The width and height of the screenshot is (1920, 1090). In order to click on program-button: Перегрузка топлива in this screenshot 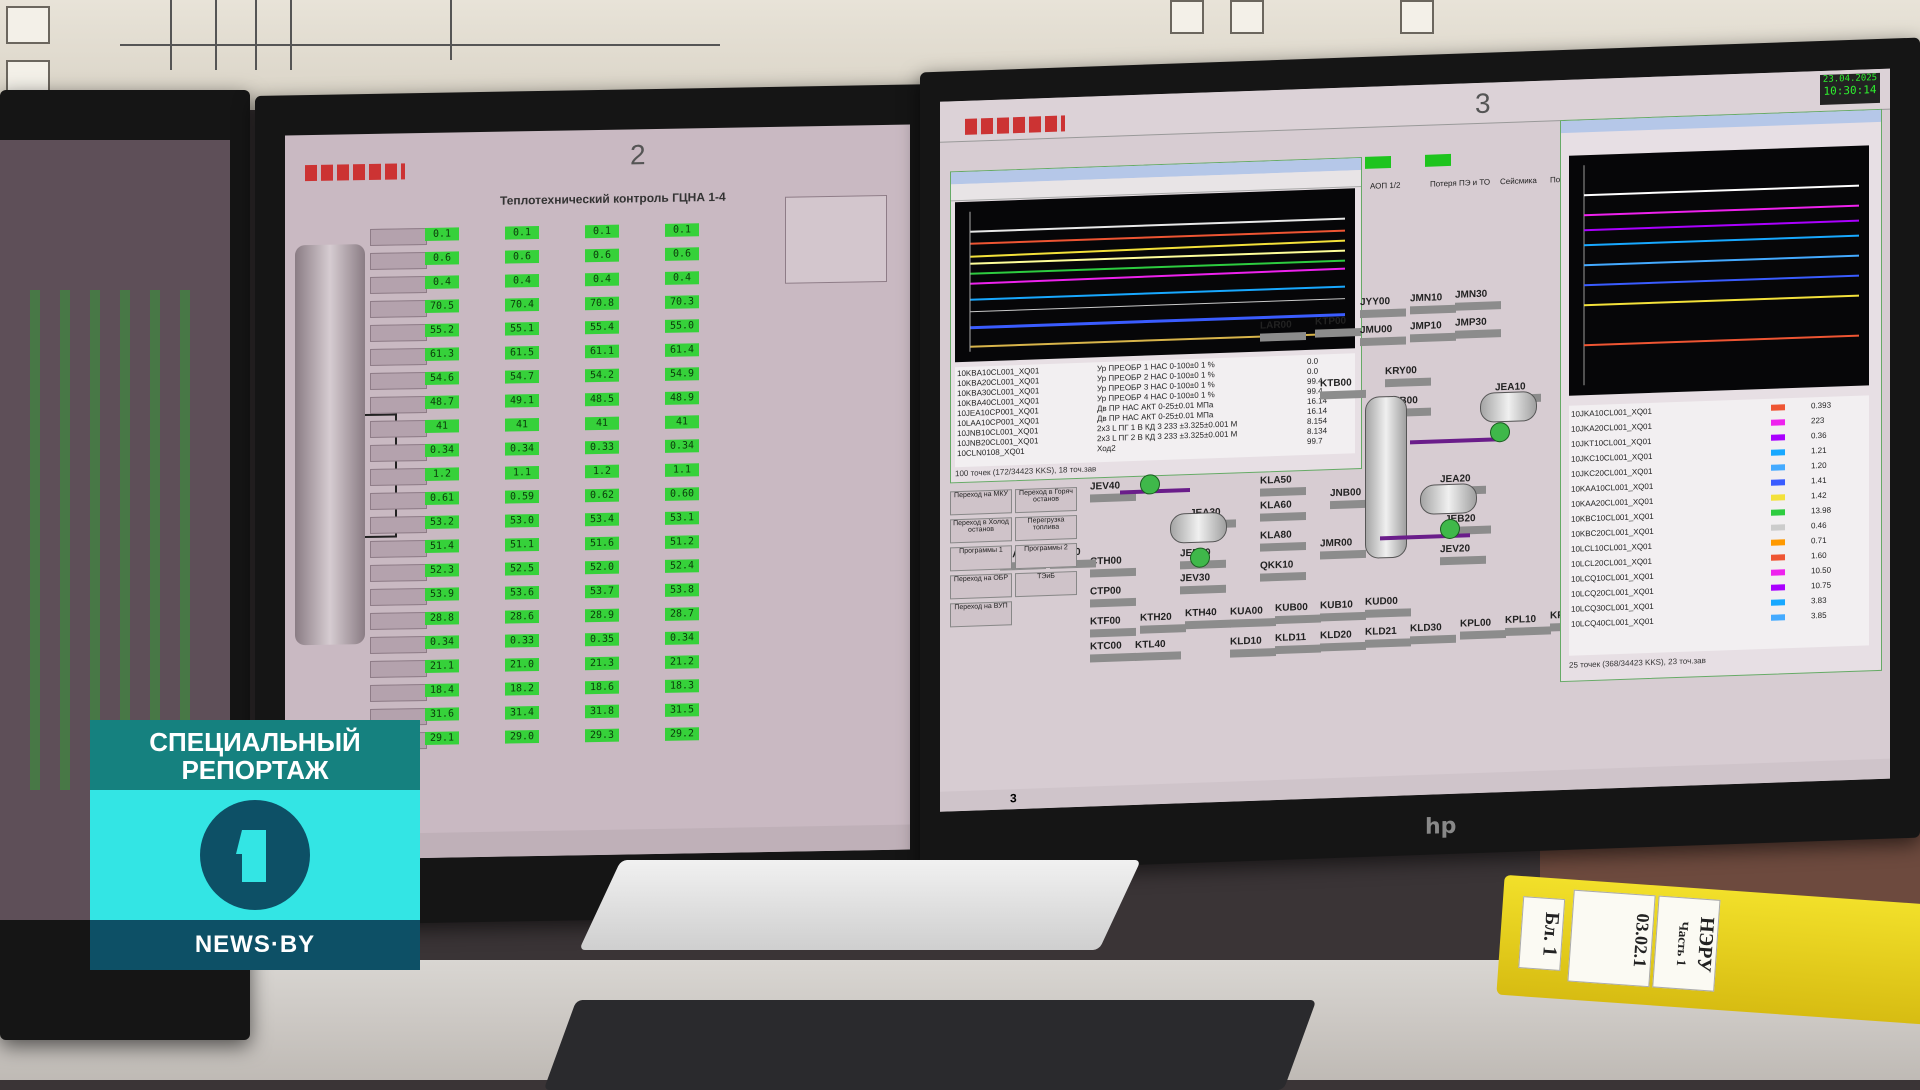, I will do `click(1046, 528)`.